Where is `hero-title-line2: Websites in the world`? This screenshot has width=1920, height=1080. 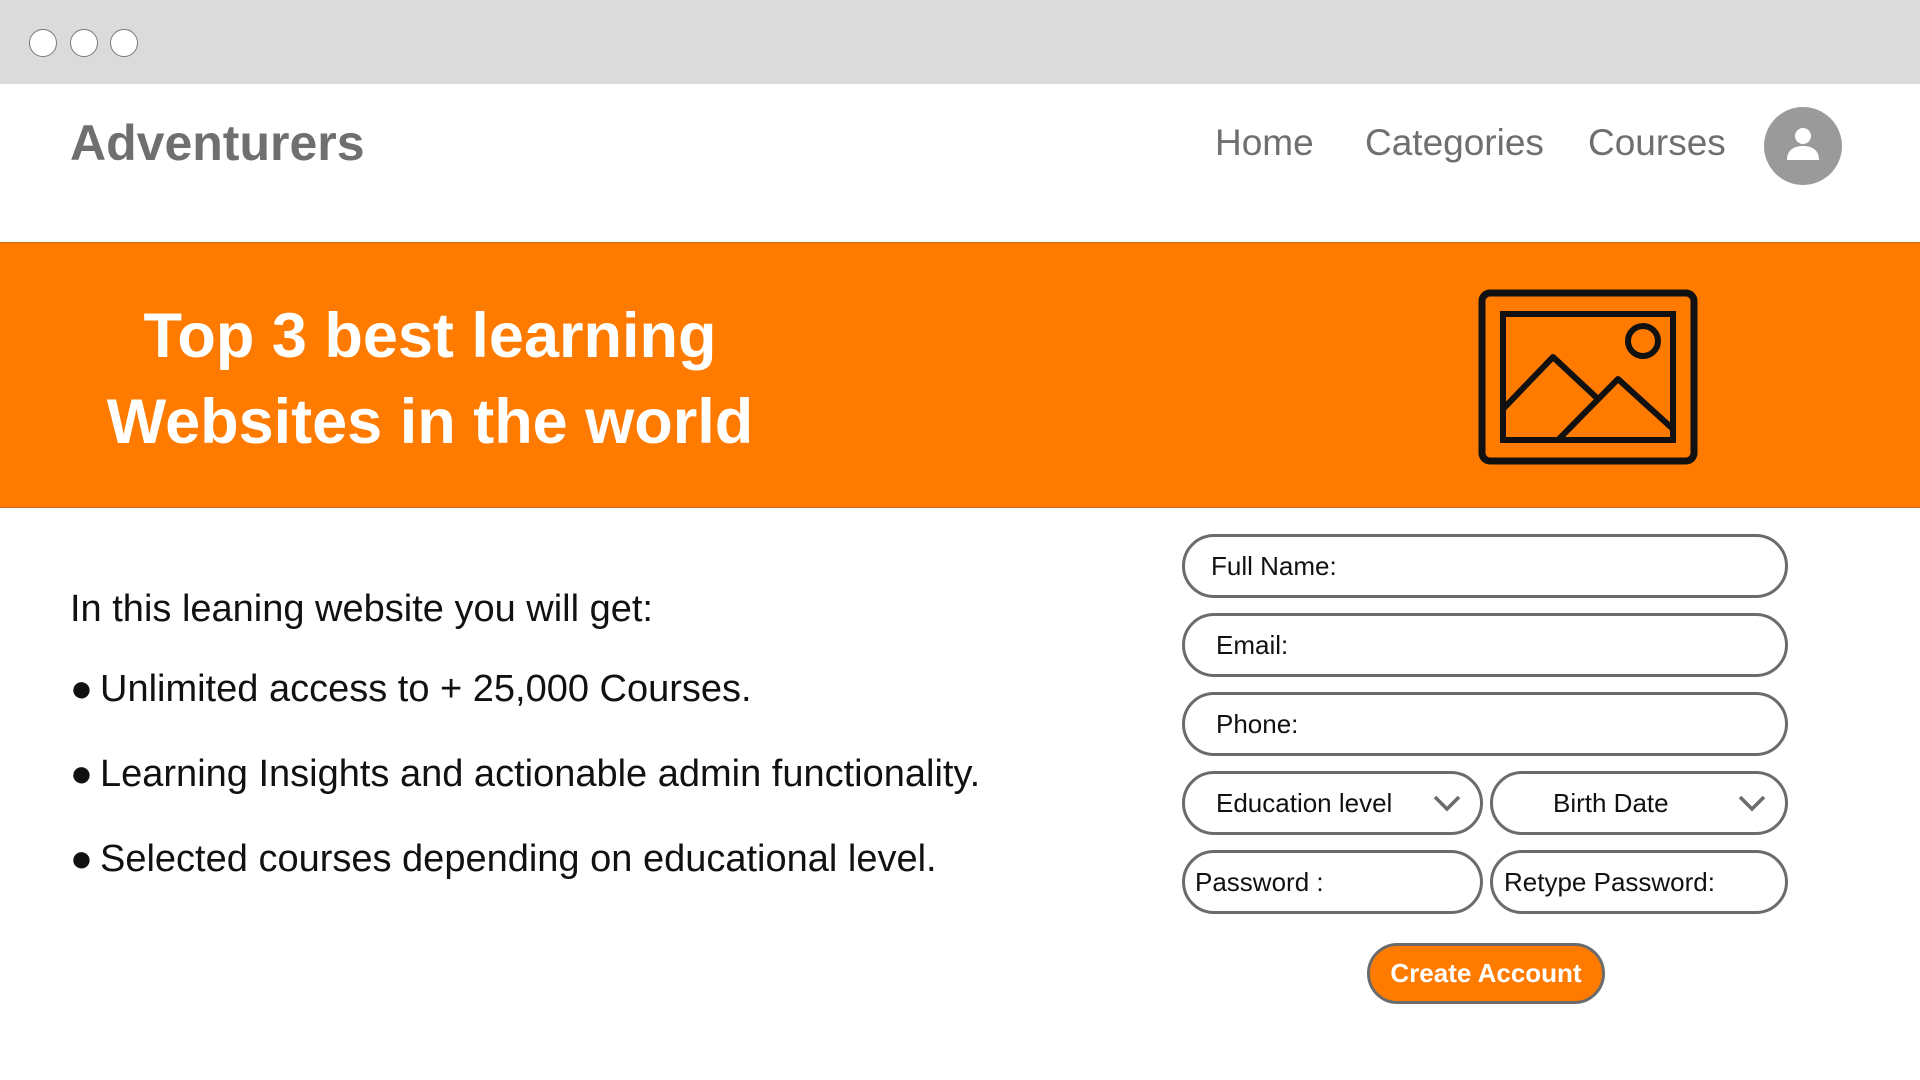
hero-title-line2: Websites in the world is located at coordinates (430, 422).